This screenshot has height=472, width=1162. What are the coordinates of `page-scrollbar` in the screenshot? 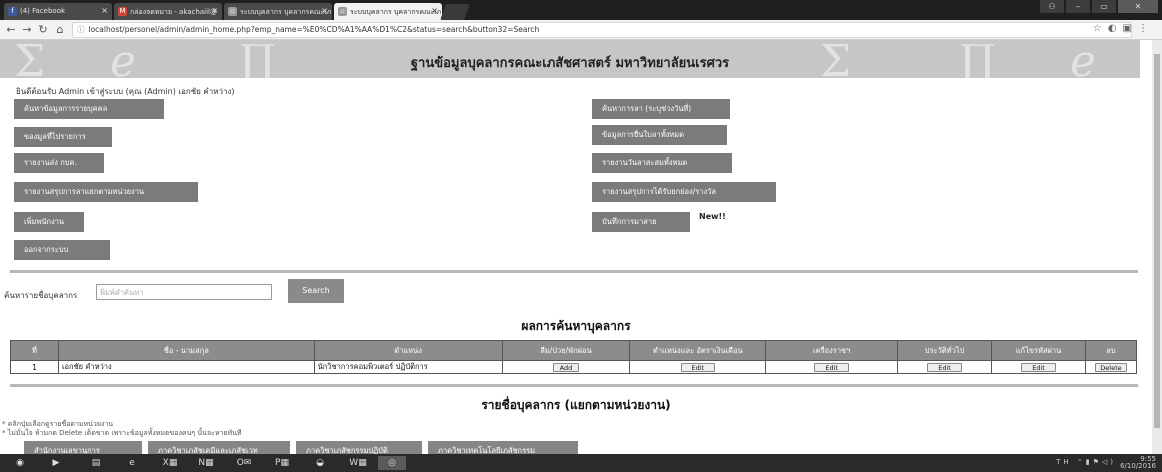 It's located at (1157, 247).